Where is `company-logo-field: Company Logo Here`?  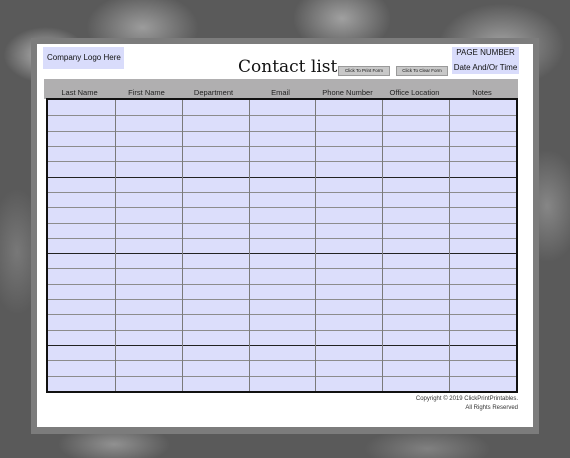
company-logo-field: Company Logo Here is located at coordinates (83, 58).